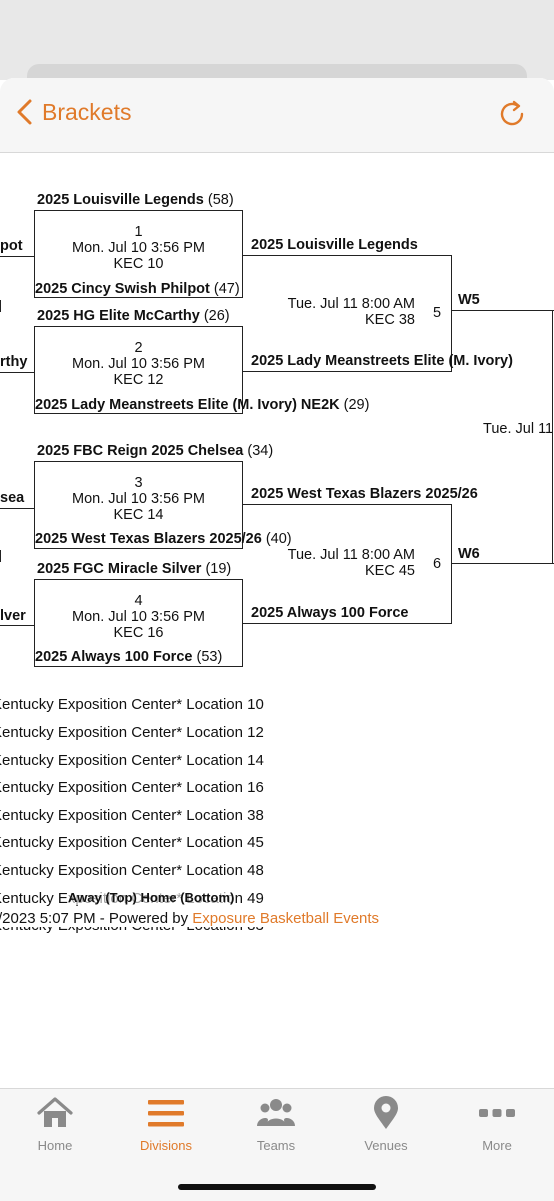 The width and height of the screenshot is (554, 1201). I want to click on game-court: KEC 12, so click(138, 380).